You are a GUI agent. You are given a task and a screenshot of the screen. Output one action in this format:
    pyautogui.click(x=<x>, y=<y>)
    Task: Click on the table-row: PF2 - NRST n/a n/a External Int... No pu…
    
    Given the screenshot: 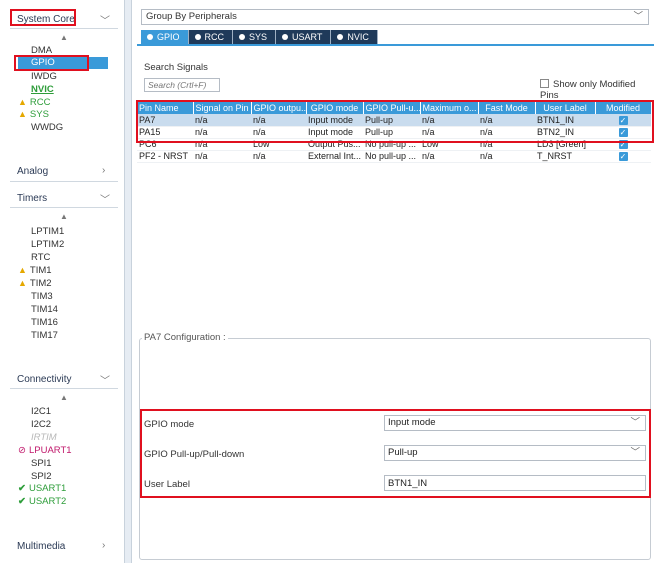 What is the action you would take?
    pyautogui.click(x=394, y=156)
    